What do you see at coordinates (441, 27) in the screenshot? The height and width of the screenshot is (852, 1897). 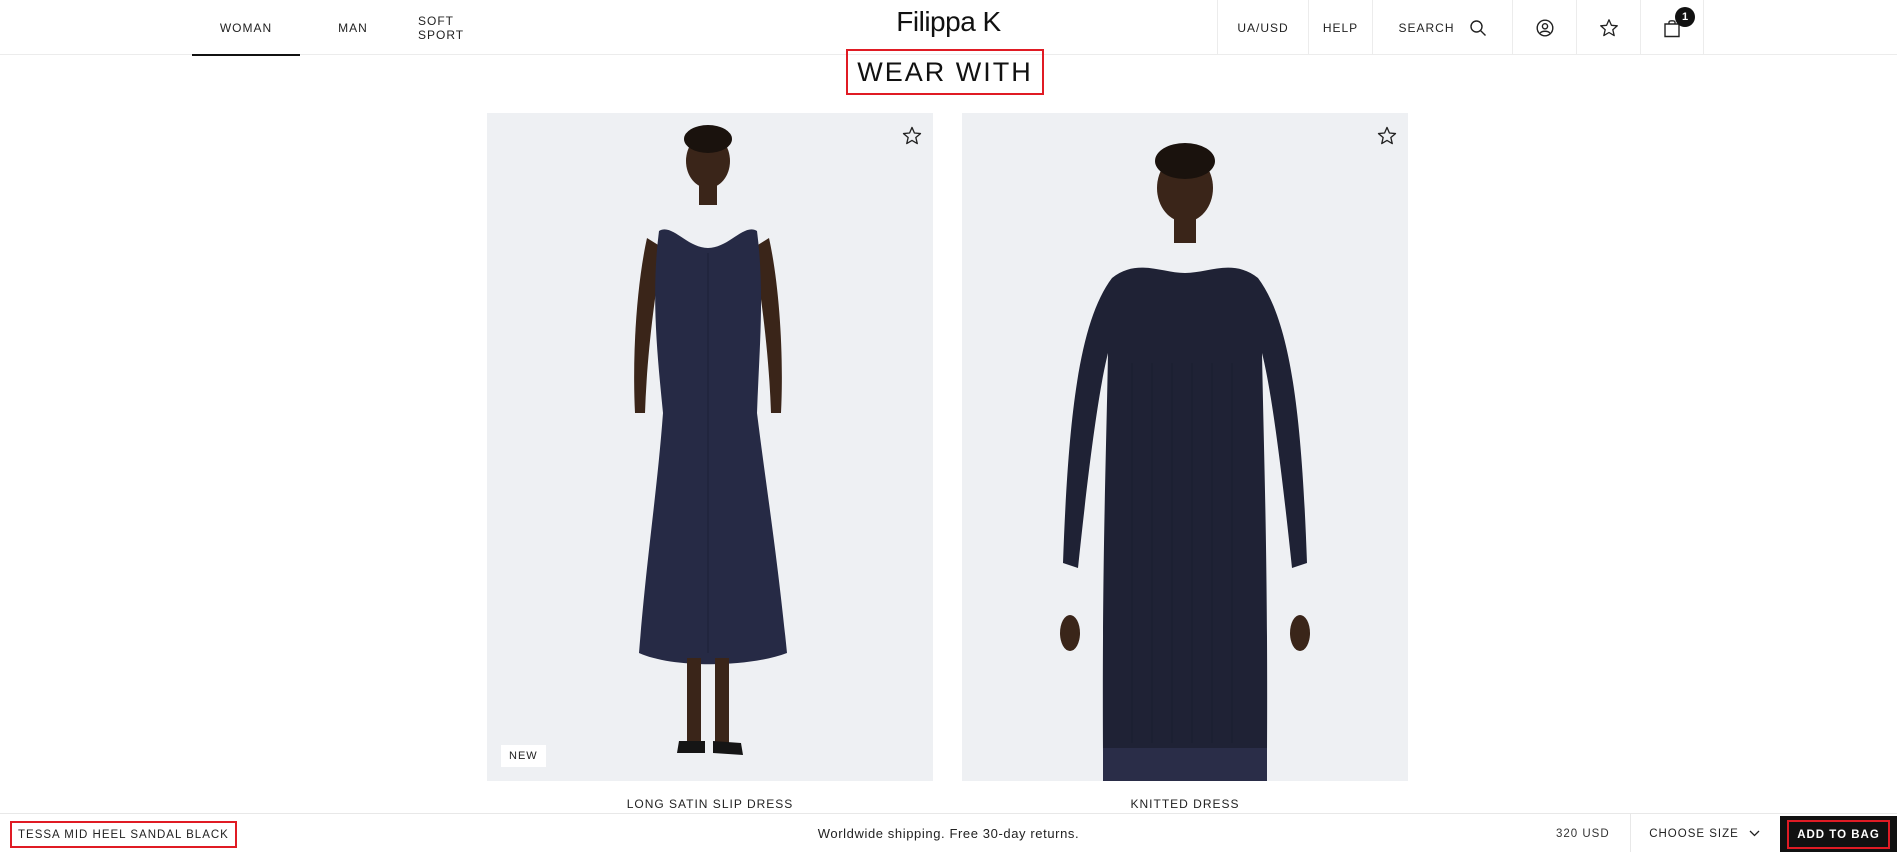 I see `nav-soft-sport-label: SOFT SPORT` at bounding box center [441, 27].